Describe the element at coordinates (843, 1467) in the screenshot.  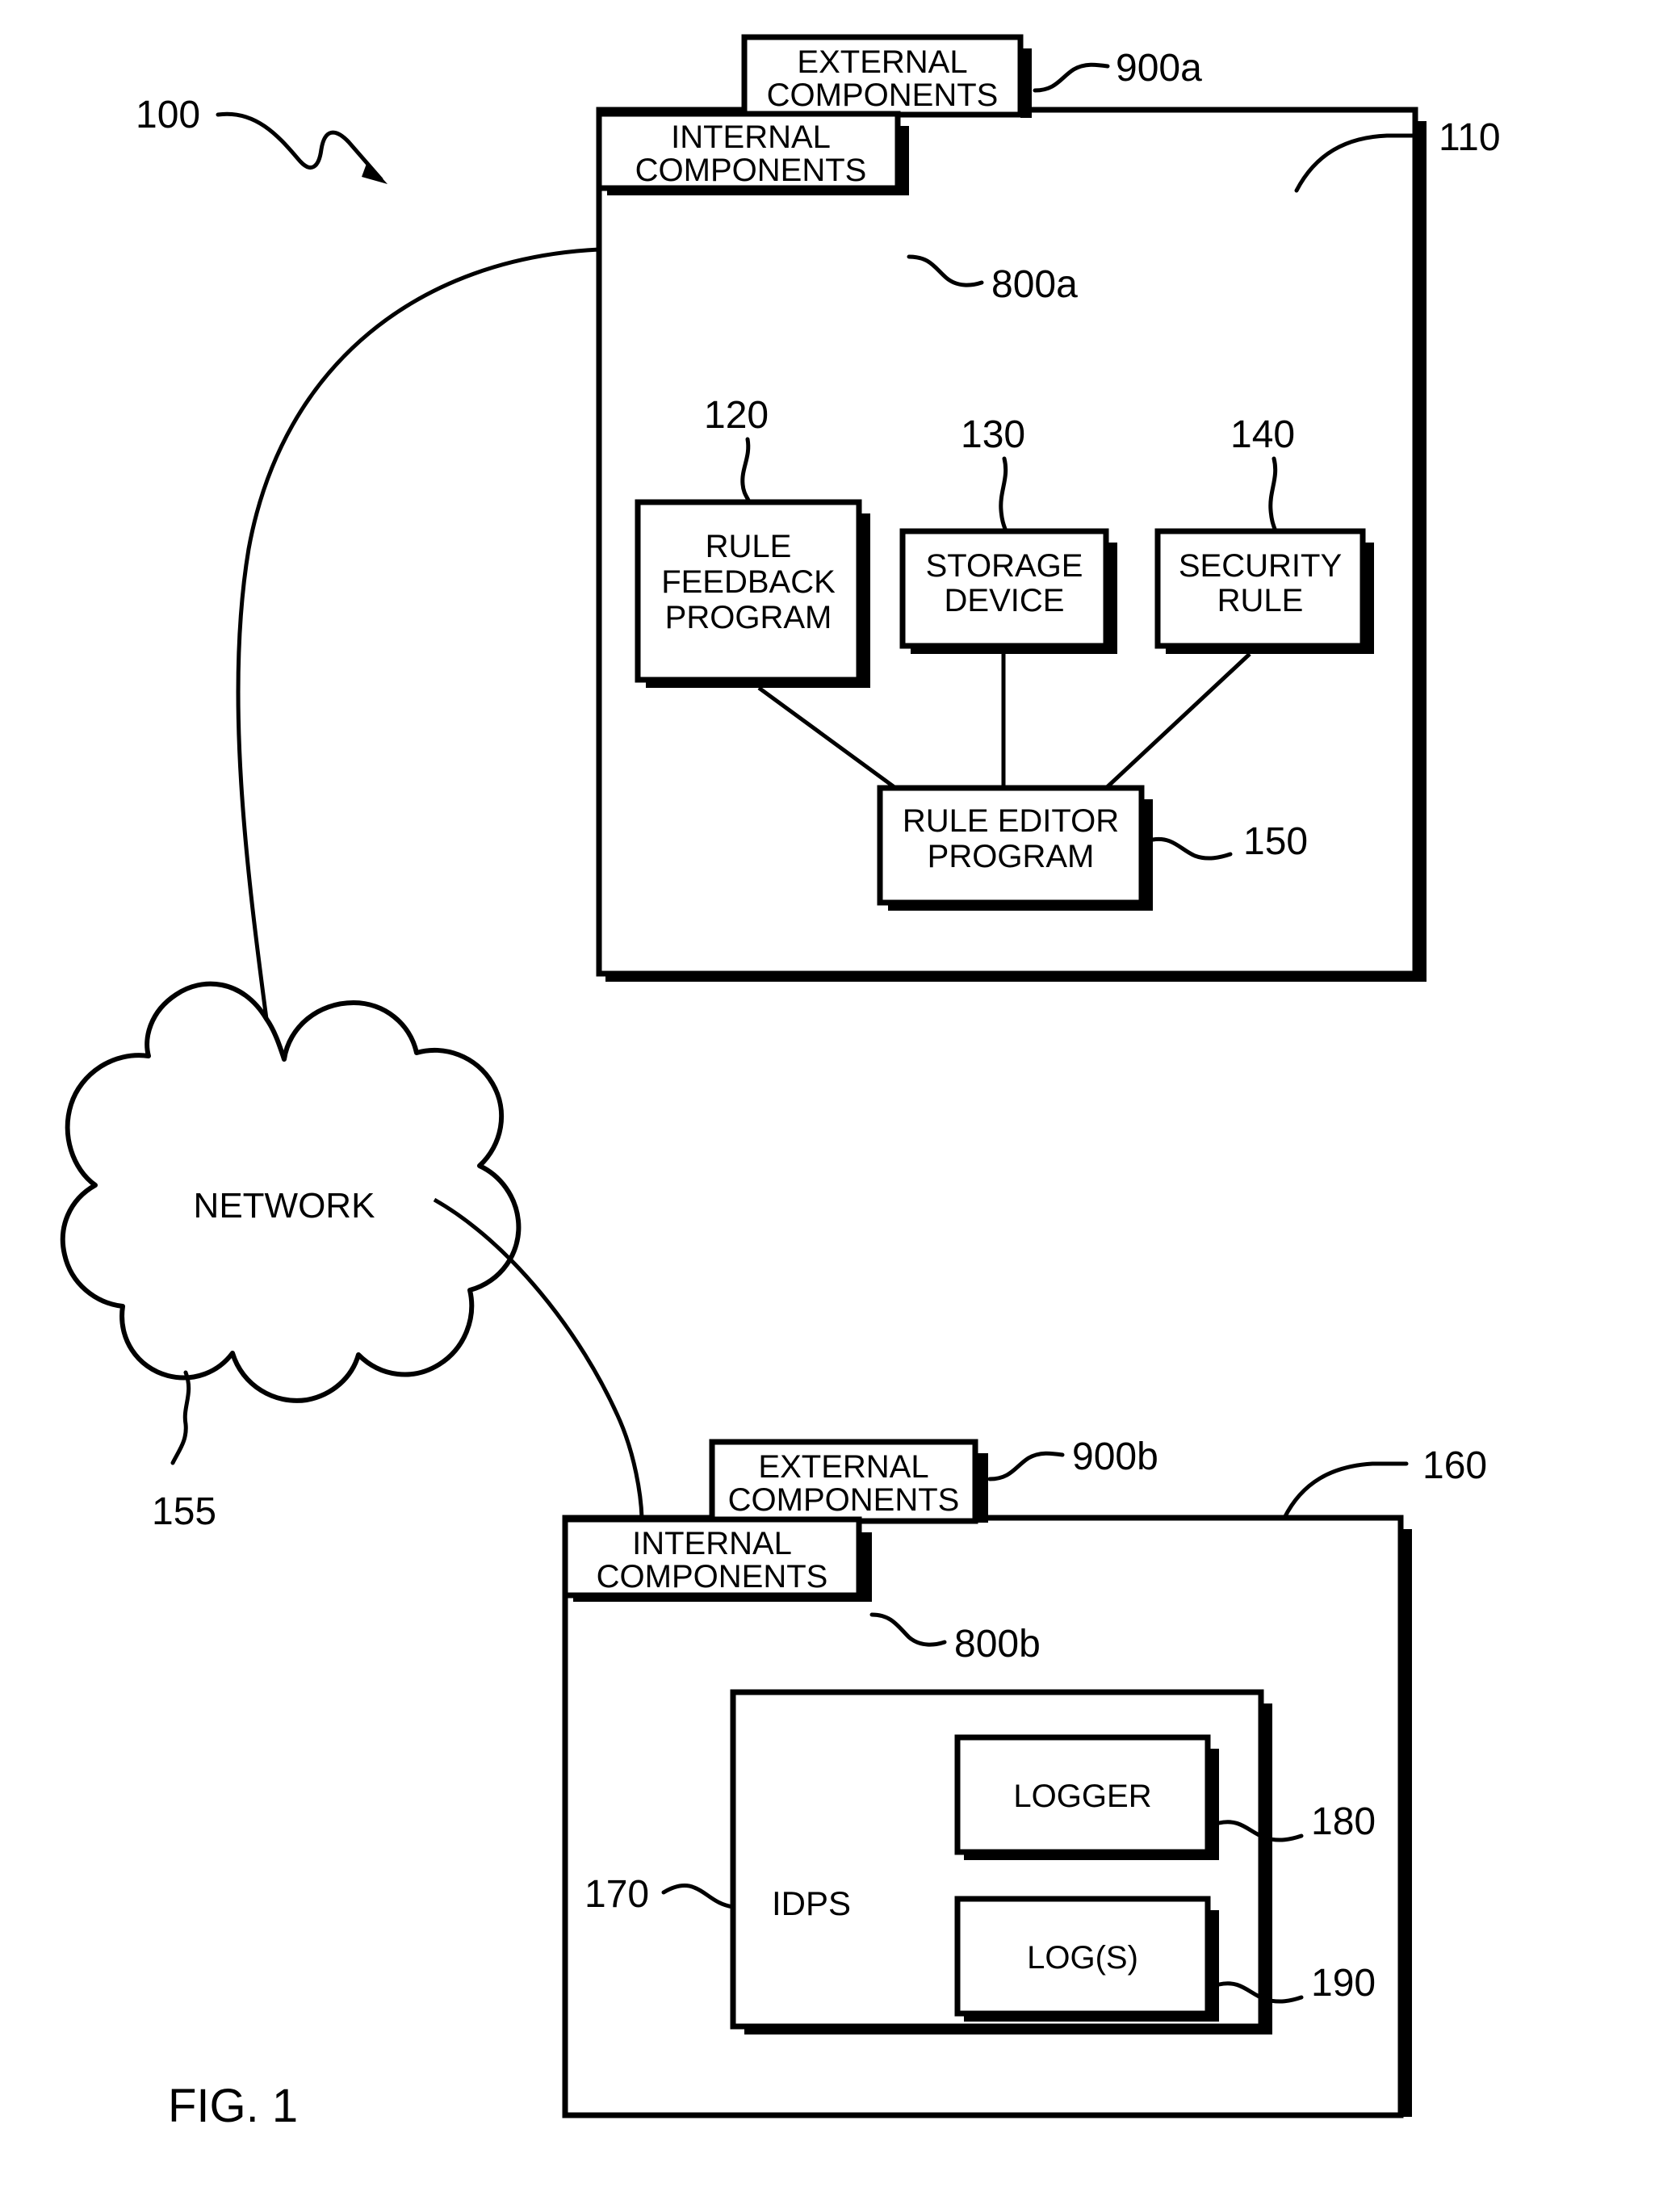
I see `external-components-b-line1: EXTERNAL` at that location.